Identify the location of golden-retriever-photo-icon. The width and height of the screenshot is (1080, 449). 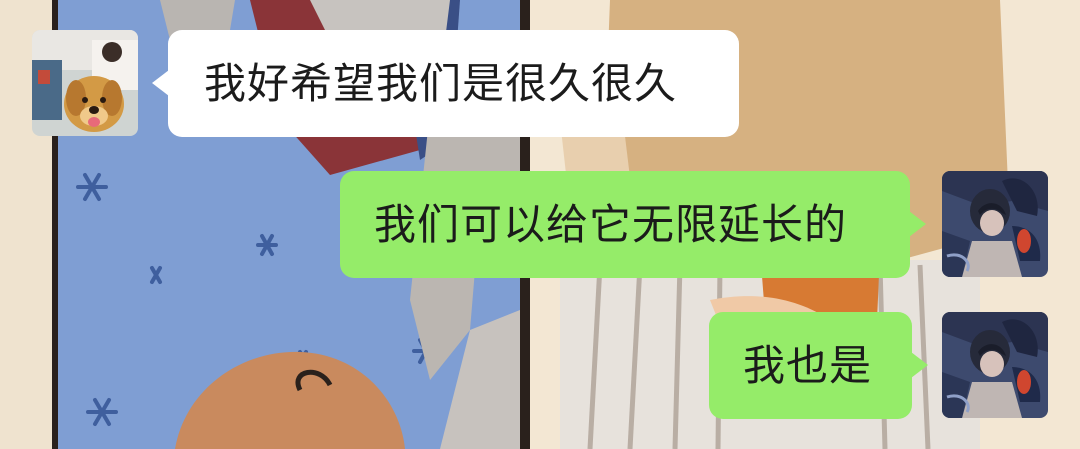
(85, 83).